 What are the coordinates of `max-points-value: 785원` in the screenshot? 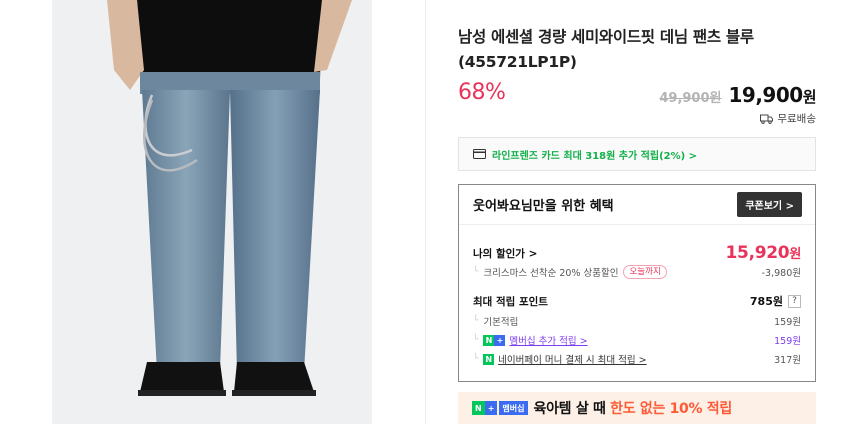 It's located at (766, 301).